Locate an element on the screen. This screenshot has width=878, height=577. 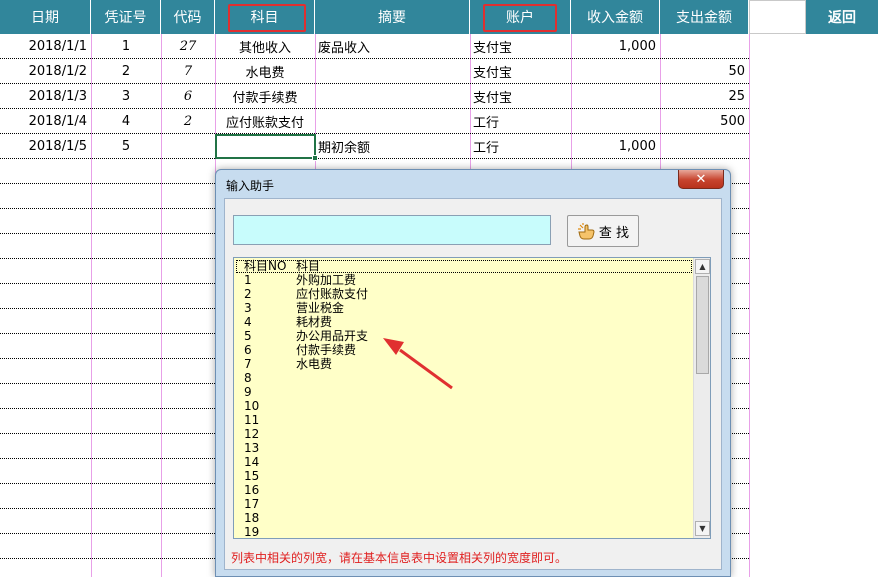
list-item-no: 8 is located at coordinates (248, 378).